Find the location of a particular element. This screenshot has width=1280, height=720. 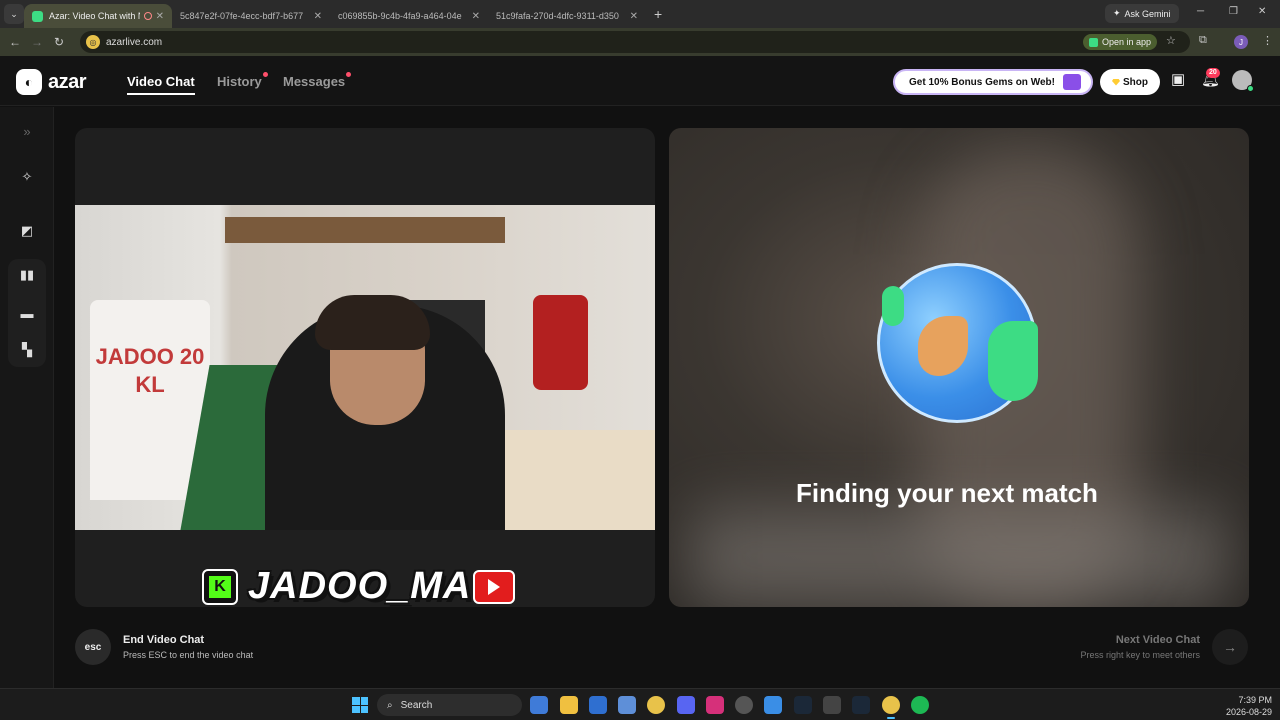

layout-side-by-side-icon: ▮▮ is located at coordinates (27, 275).